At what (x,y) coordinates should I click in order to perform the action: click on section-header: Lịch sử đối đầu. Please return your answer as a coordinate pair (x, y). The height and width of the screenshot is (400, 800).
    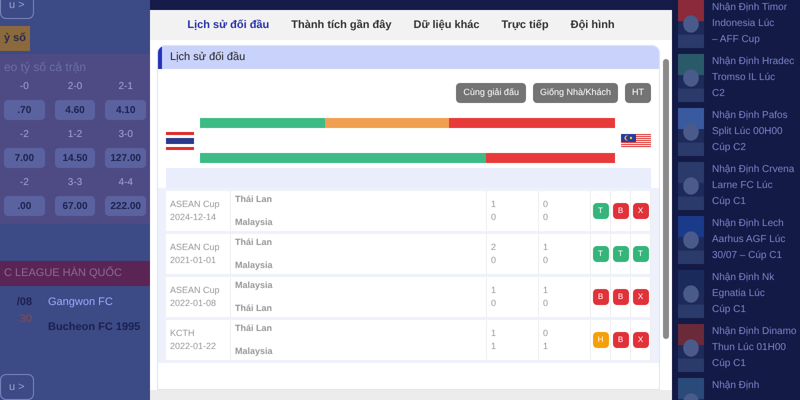
    Looking at the image, I should click on (408, 57).